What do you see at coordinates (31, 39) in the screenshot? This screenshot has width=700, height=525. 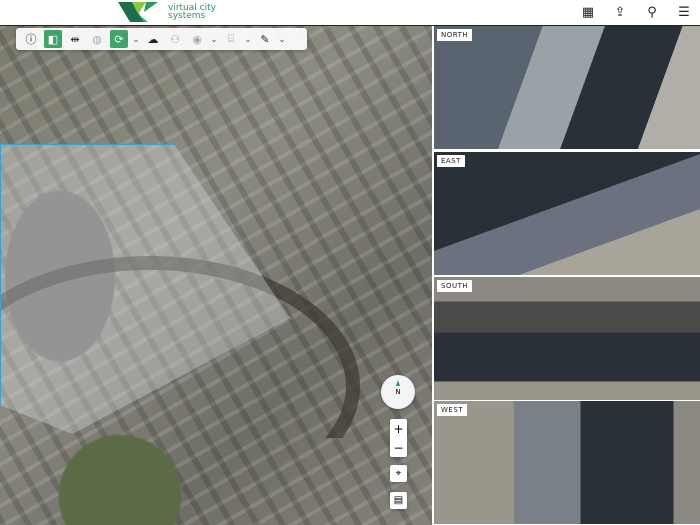 I see `info-icon: ⓘ` at bounding box center [31, 39].